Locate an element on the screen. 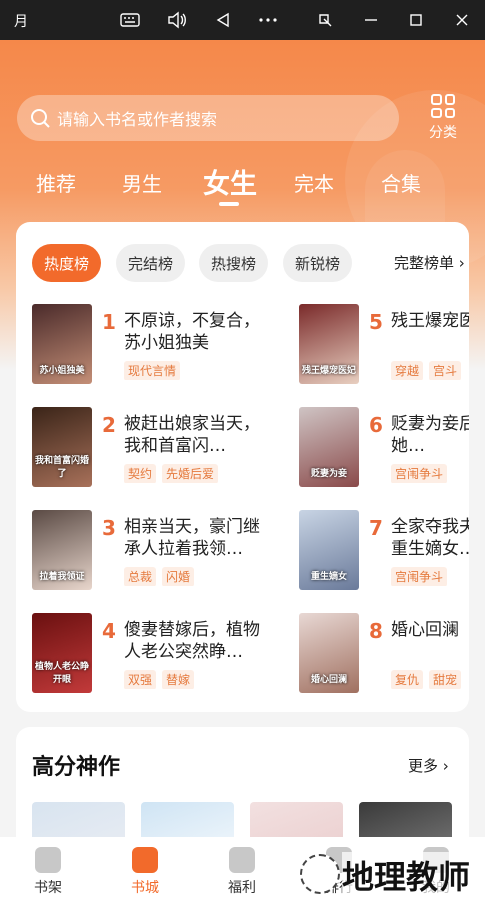 This screenshot has height=903, width=485. book-cover: 我和首富闪婚了 is located at coordinates (62, 447).